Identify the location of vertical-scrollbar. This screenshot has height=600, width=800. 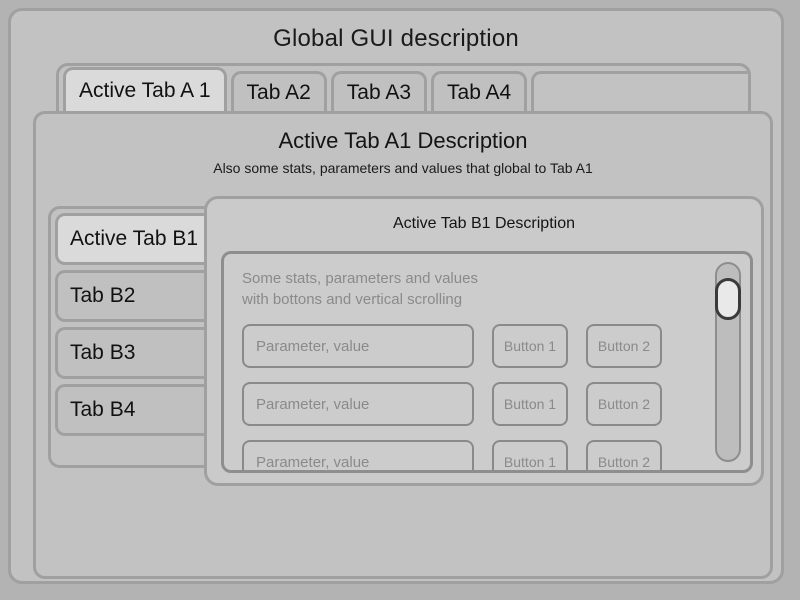
(728, 362).